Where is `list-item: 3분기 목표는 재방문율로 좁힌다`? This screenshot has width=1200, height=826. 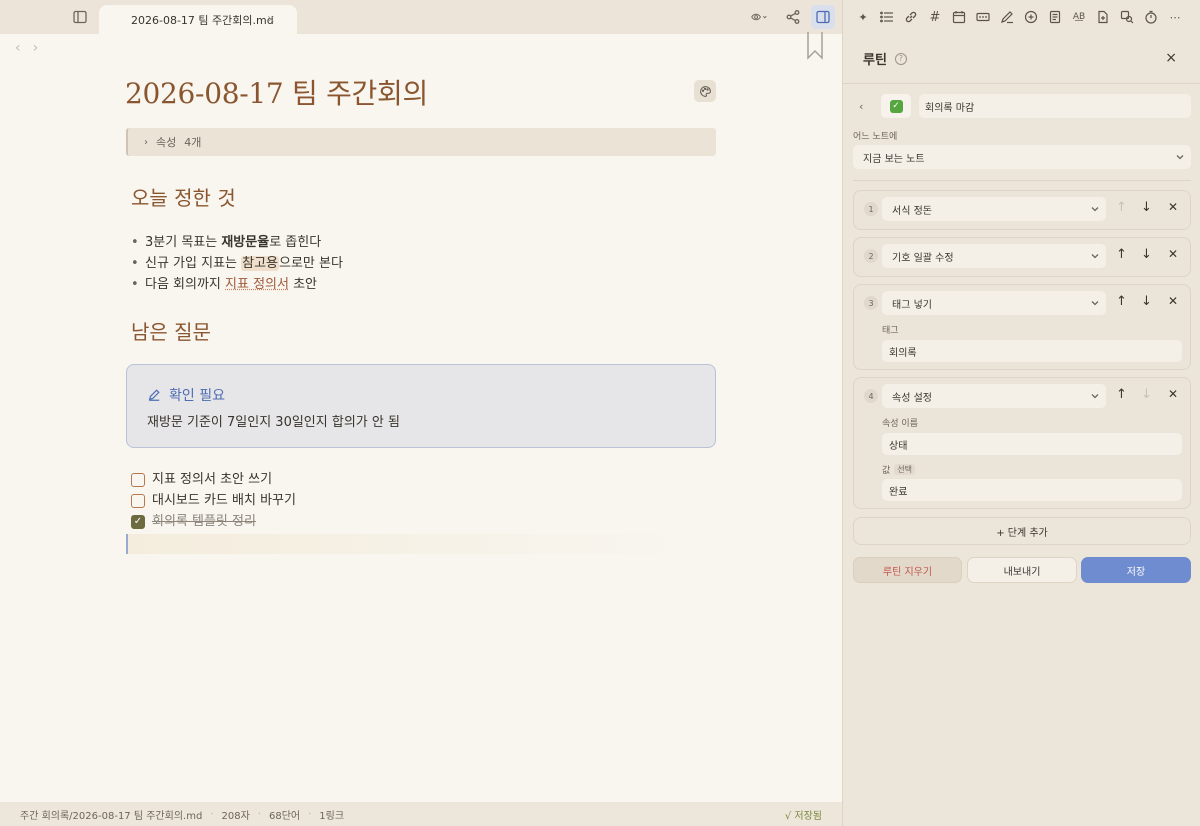 list-item: 3분기 목표는 재방문율로 좁힌다 is located at coordinates (237, 242).